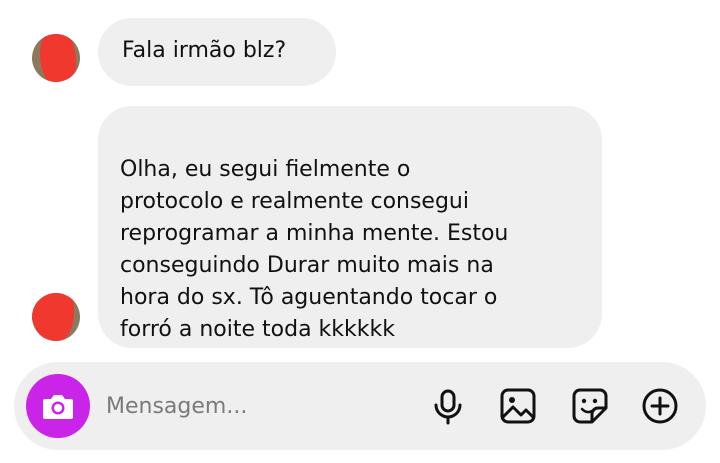 The height and width of the screenshot is (463, 720). I want to click on message-text: Fala irmão blz?, so click(204, 50).